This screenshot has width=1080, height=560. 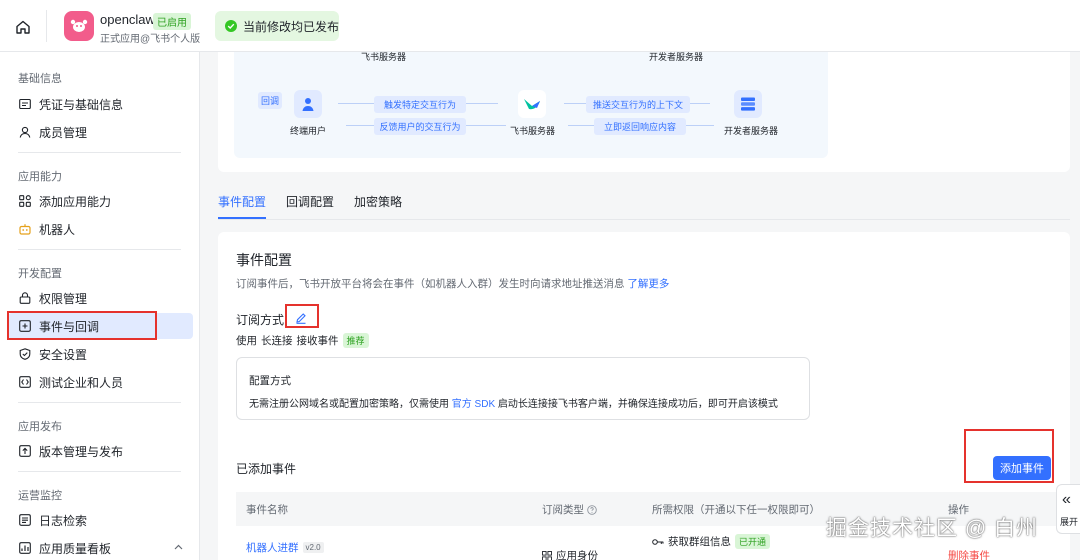 What do you see at coordinates (40, 79) in the screenshot?
I see `section-title-basic: 基础信息` at bounding box center [40, 79].